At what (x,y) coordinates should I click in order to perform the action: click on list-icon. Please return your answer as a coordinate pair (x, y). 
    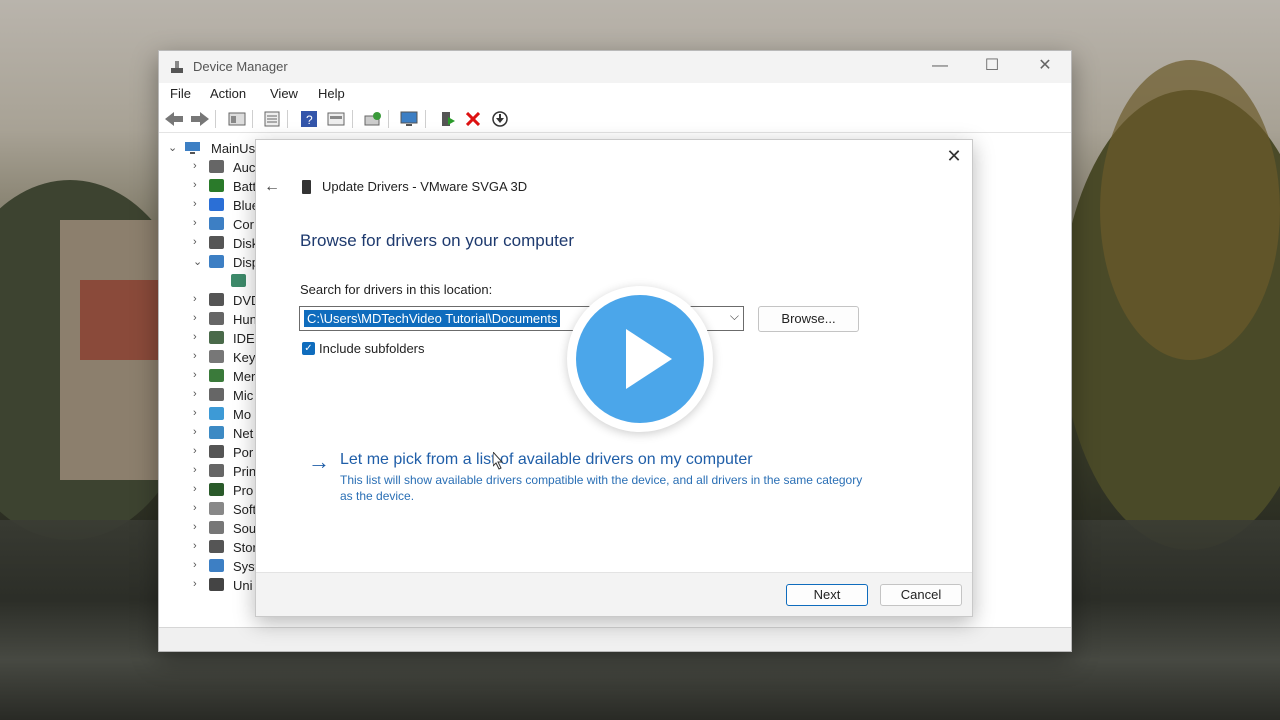
    Looking at the image, I should click on (272, 119).